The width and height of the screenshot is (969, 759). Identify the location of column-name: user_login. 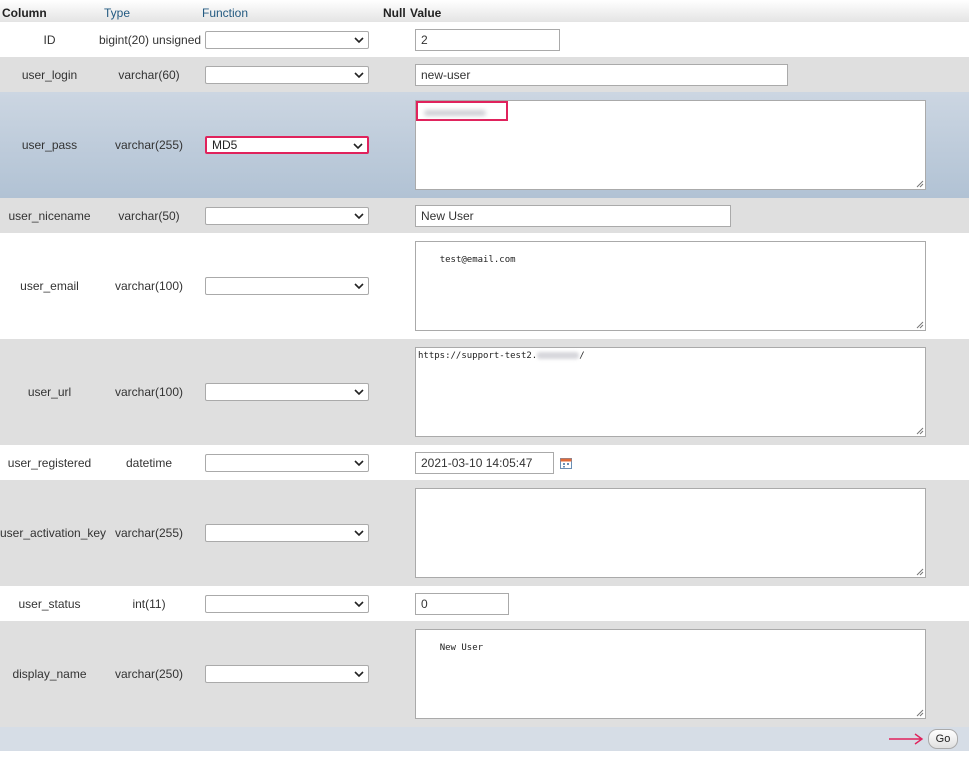
(49, 74).